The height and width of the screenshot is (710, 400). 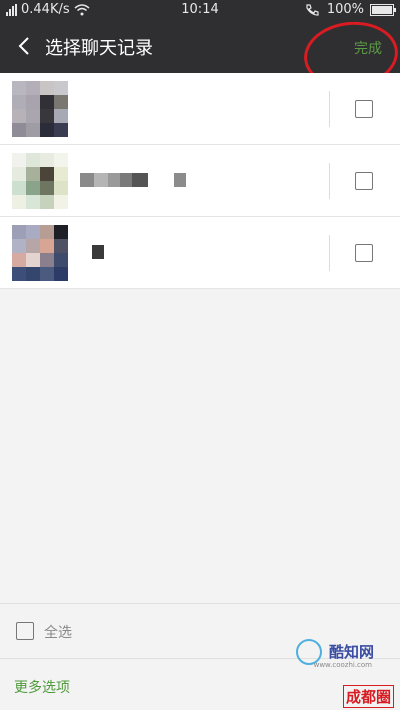 I want to click on done-button: 完成, so click(x=368, y=48).